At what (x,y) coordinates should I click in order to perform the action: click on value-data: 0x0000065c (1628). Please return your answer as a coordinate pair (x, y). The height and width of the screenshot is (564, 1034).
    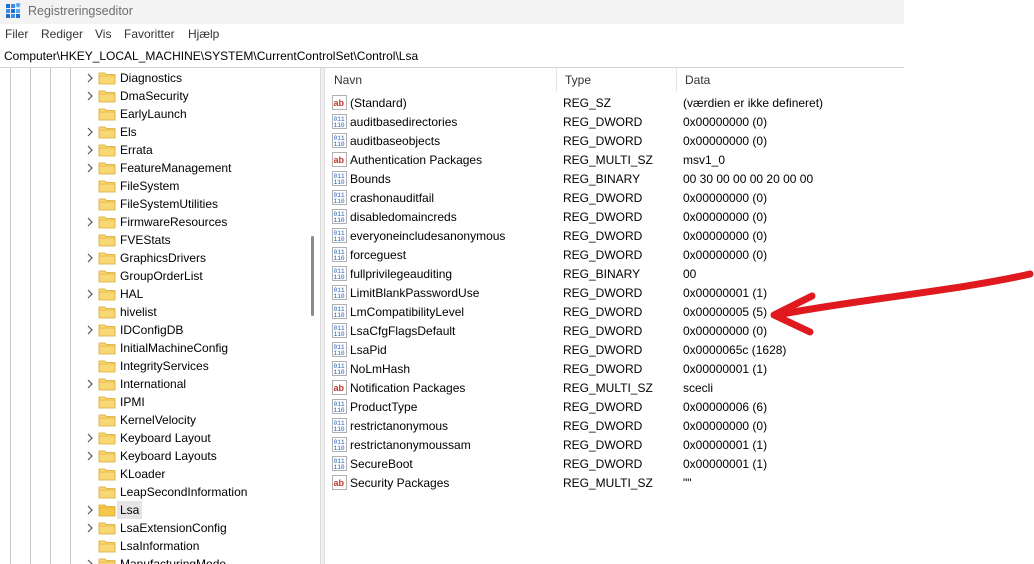
    Looking at the image, I should click on (735, 350).